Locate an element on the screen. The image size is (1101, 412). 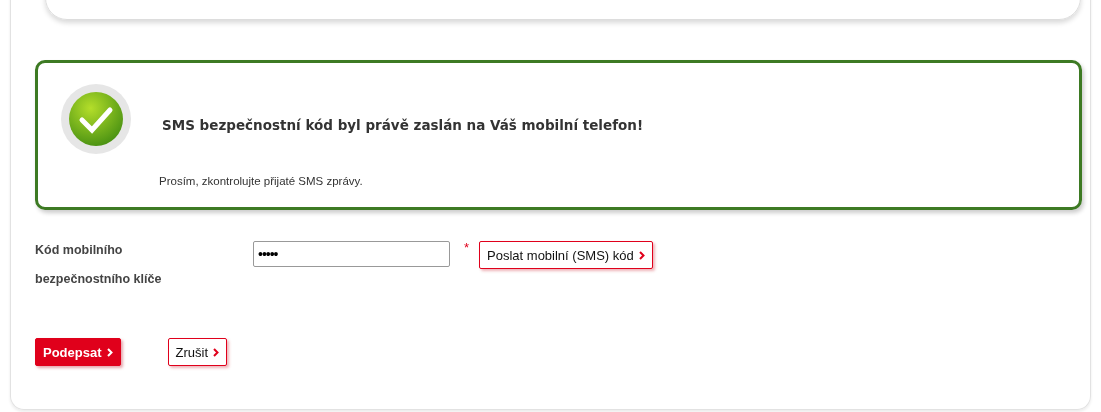
checkmark-icon is located at coordinates (96, 119).